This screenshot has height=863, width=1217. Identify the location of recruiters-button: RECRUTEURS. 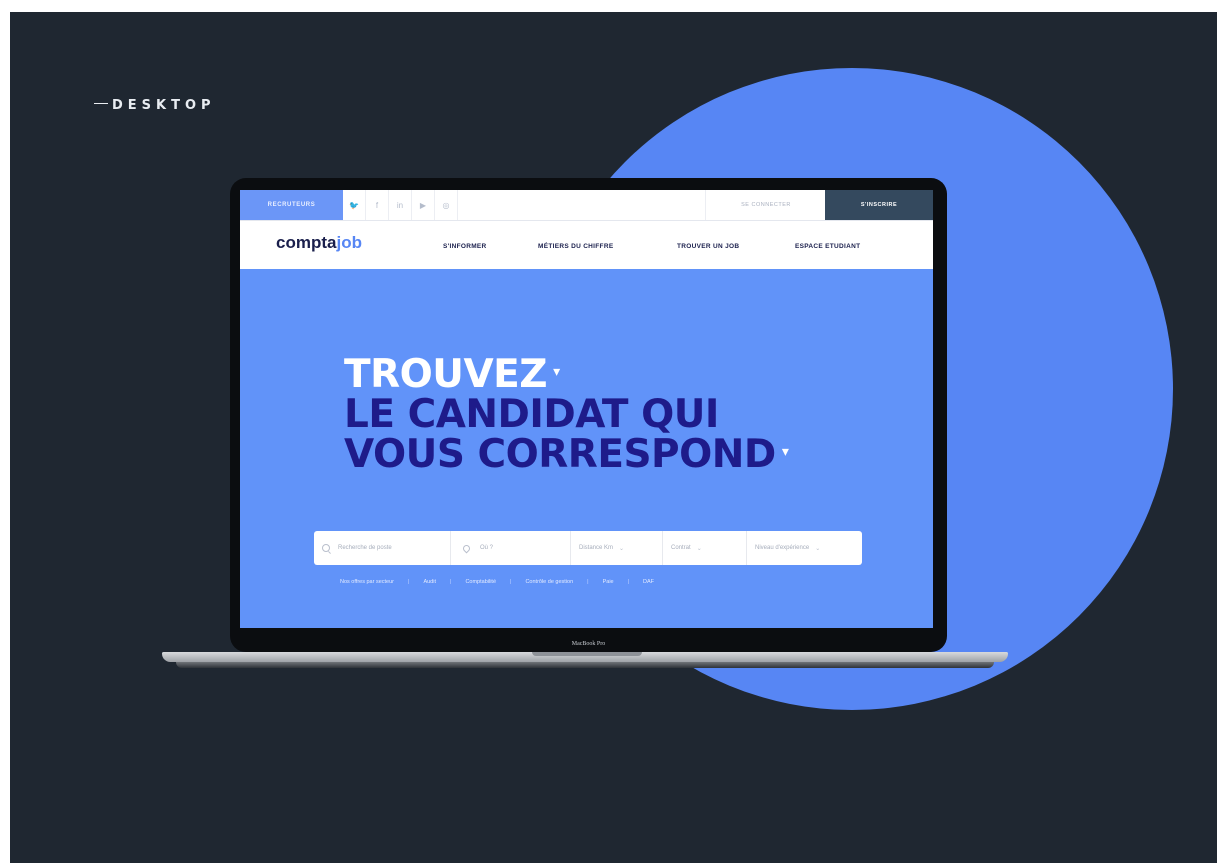
(291, 205).